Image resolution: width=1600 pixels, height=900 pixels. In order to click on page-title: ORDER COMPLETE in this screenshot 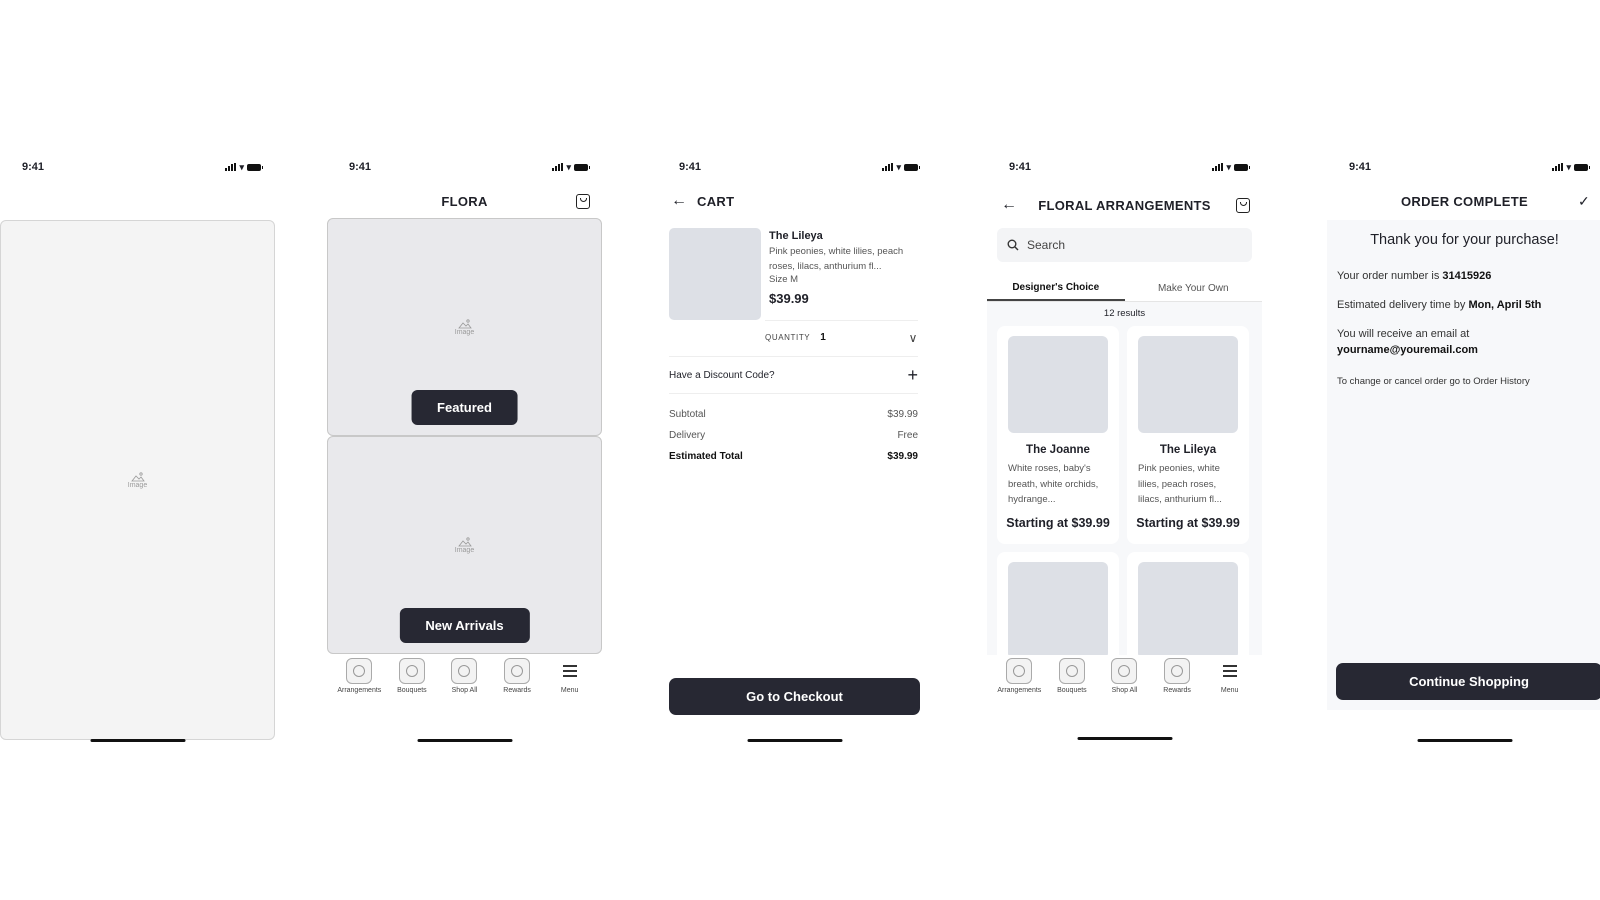, I will do `click(1464, 201)`.